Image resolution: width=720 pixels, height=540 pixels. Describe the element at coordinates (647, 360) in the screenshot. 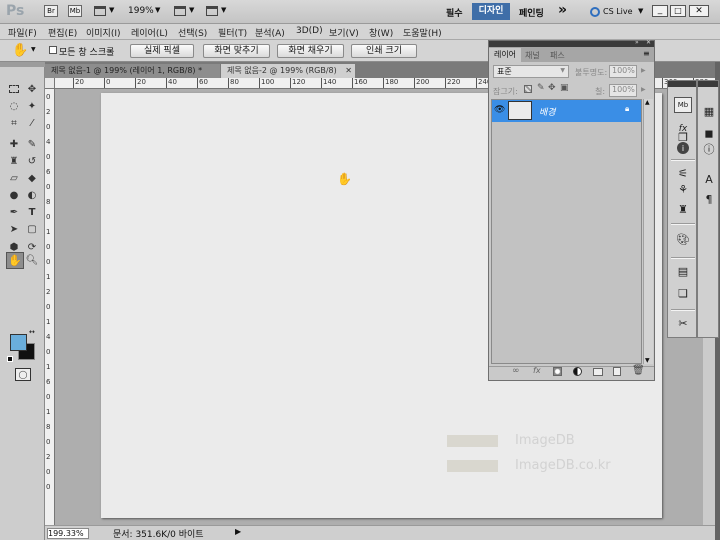

I see `scroll-down-icon: ▼` at that location.